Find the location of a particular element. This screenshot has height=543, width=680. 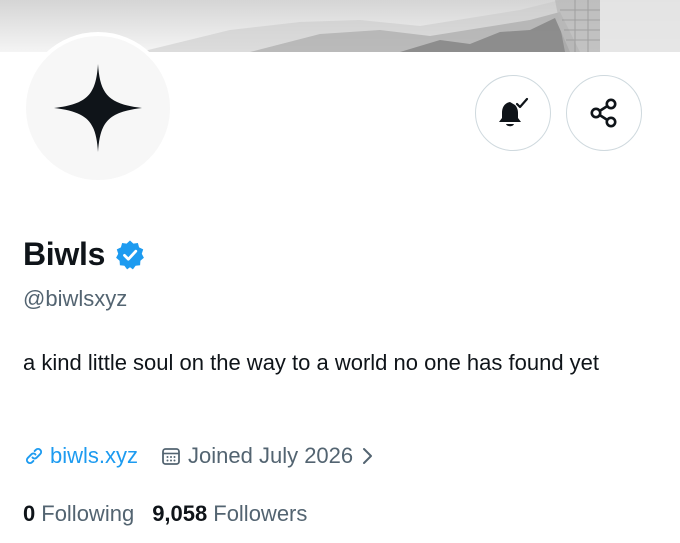

bell-check-icon is located at coordinates (514, 112).